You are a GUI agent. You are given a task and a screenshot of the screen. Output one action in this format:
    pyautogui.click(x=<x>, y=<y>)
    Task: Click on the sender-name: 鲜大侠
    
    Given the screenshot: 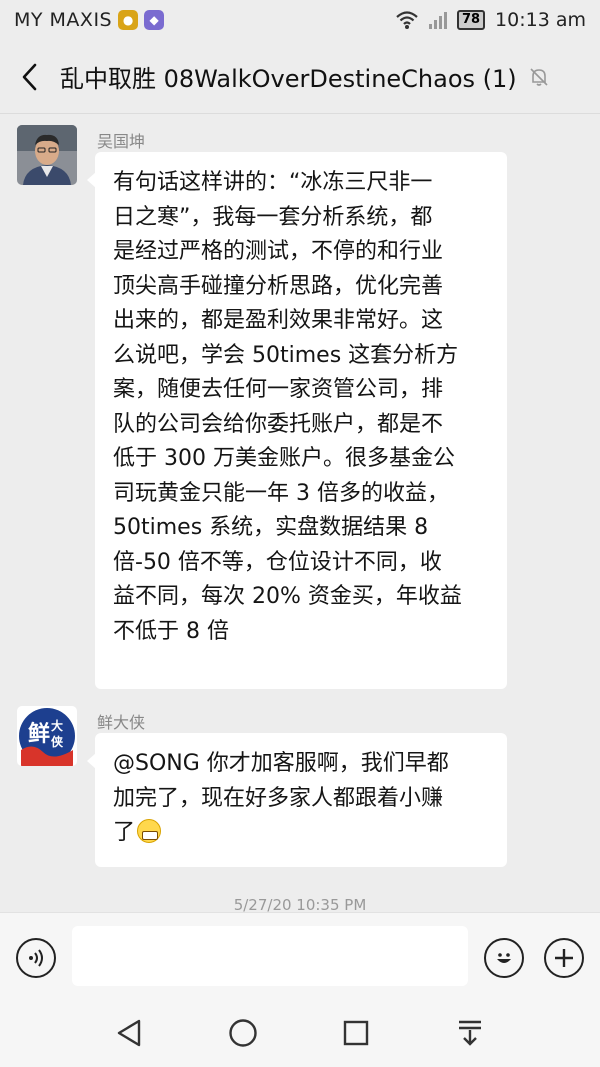 What is the action you would take?
    pyautogui.click(x=121, y=722)
    